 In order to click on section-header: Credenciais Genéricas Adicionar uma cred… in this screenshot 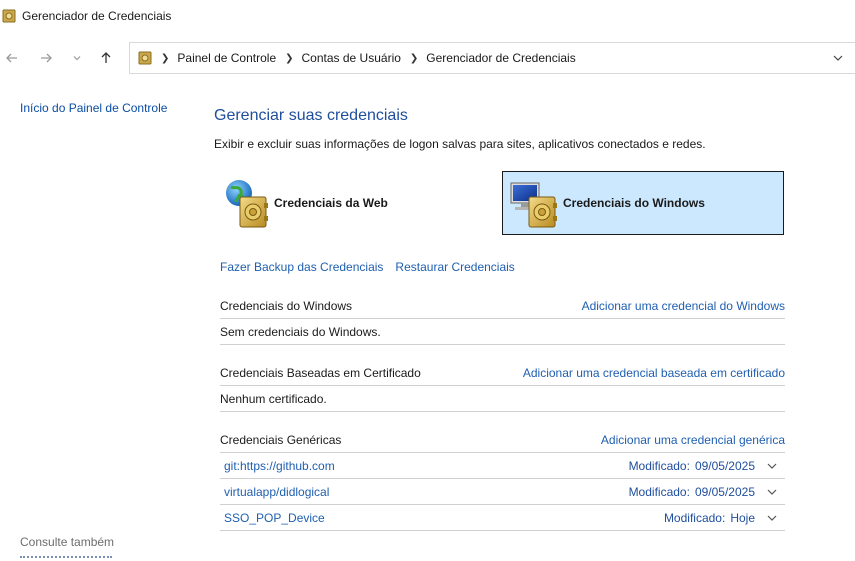, I will do `click(502, 440)`.